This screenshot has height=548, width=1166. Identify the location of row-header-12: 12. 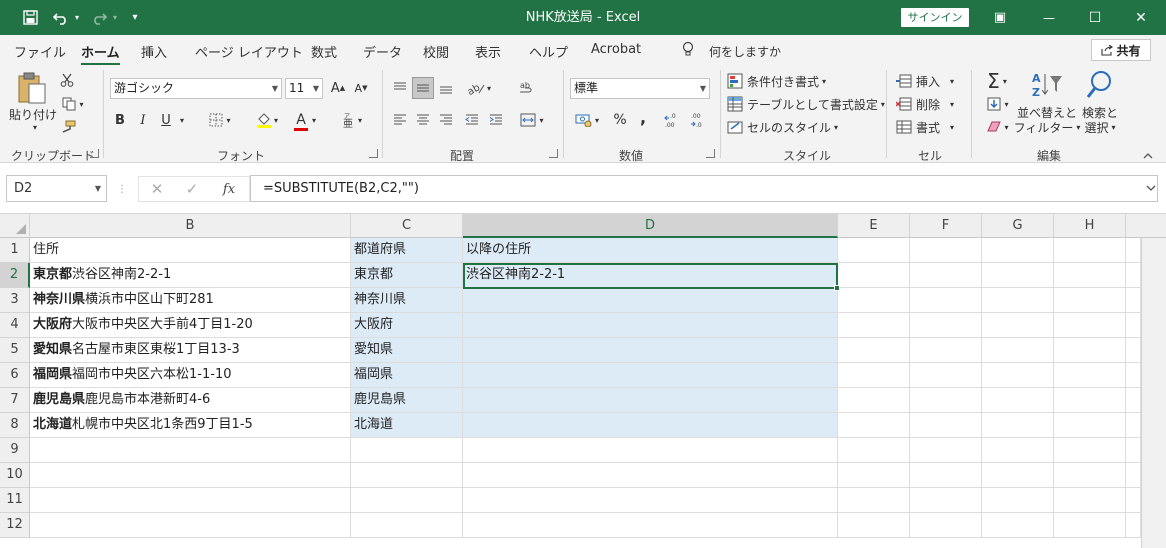
(15, 525).